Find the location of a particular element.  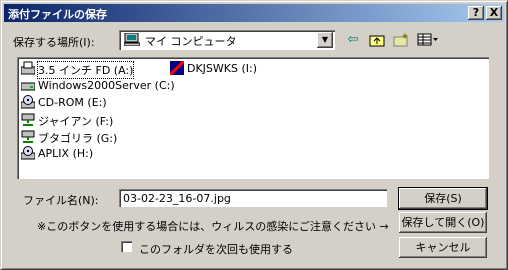

save-and-open-button: 保存して開く(O) is located at coordinates (443, 222).